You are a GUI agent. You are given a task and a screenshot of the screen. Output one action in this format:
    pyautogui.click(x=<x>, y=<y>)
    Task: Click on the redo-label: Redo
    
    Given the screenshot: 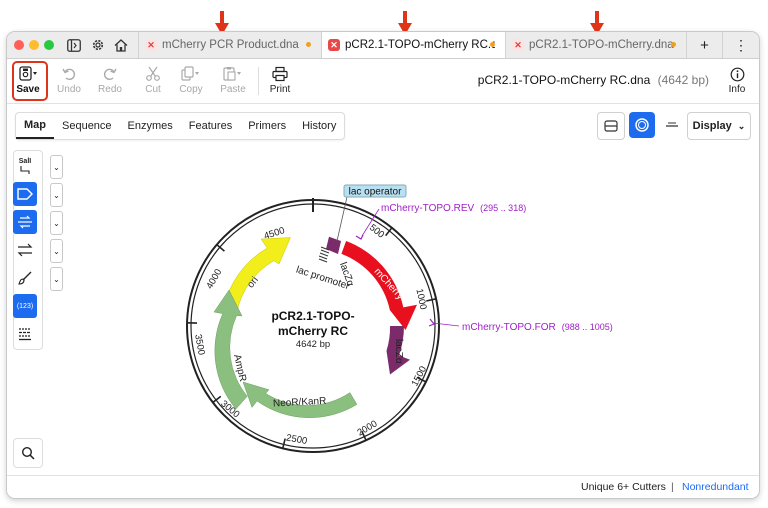 What is the action you would take?
    pyautogui.click(x=110, y=89)
    